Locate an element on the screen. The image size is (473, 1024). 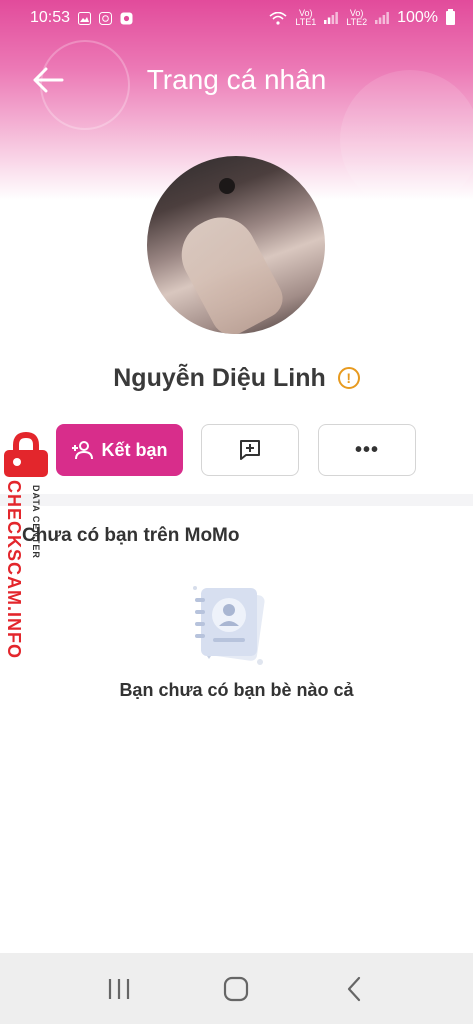
message-button is located at coordinates (250, 450).